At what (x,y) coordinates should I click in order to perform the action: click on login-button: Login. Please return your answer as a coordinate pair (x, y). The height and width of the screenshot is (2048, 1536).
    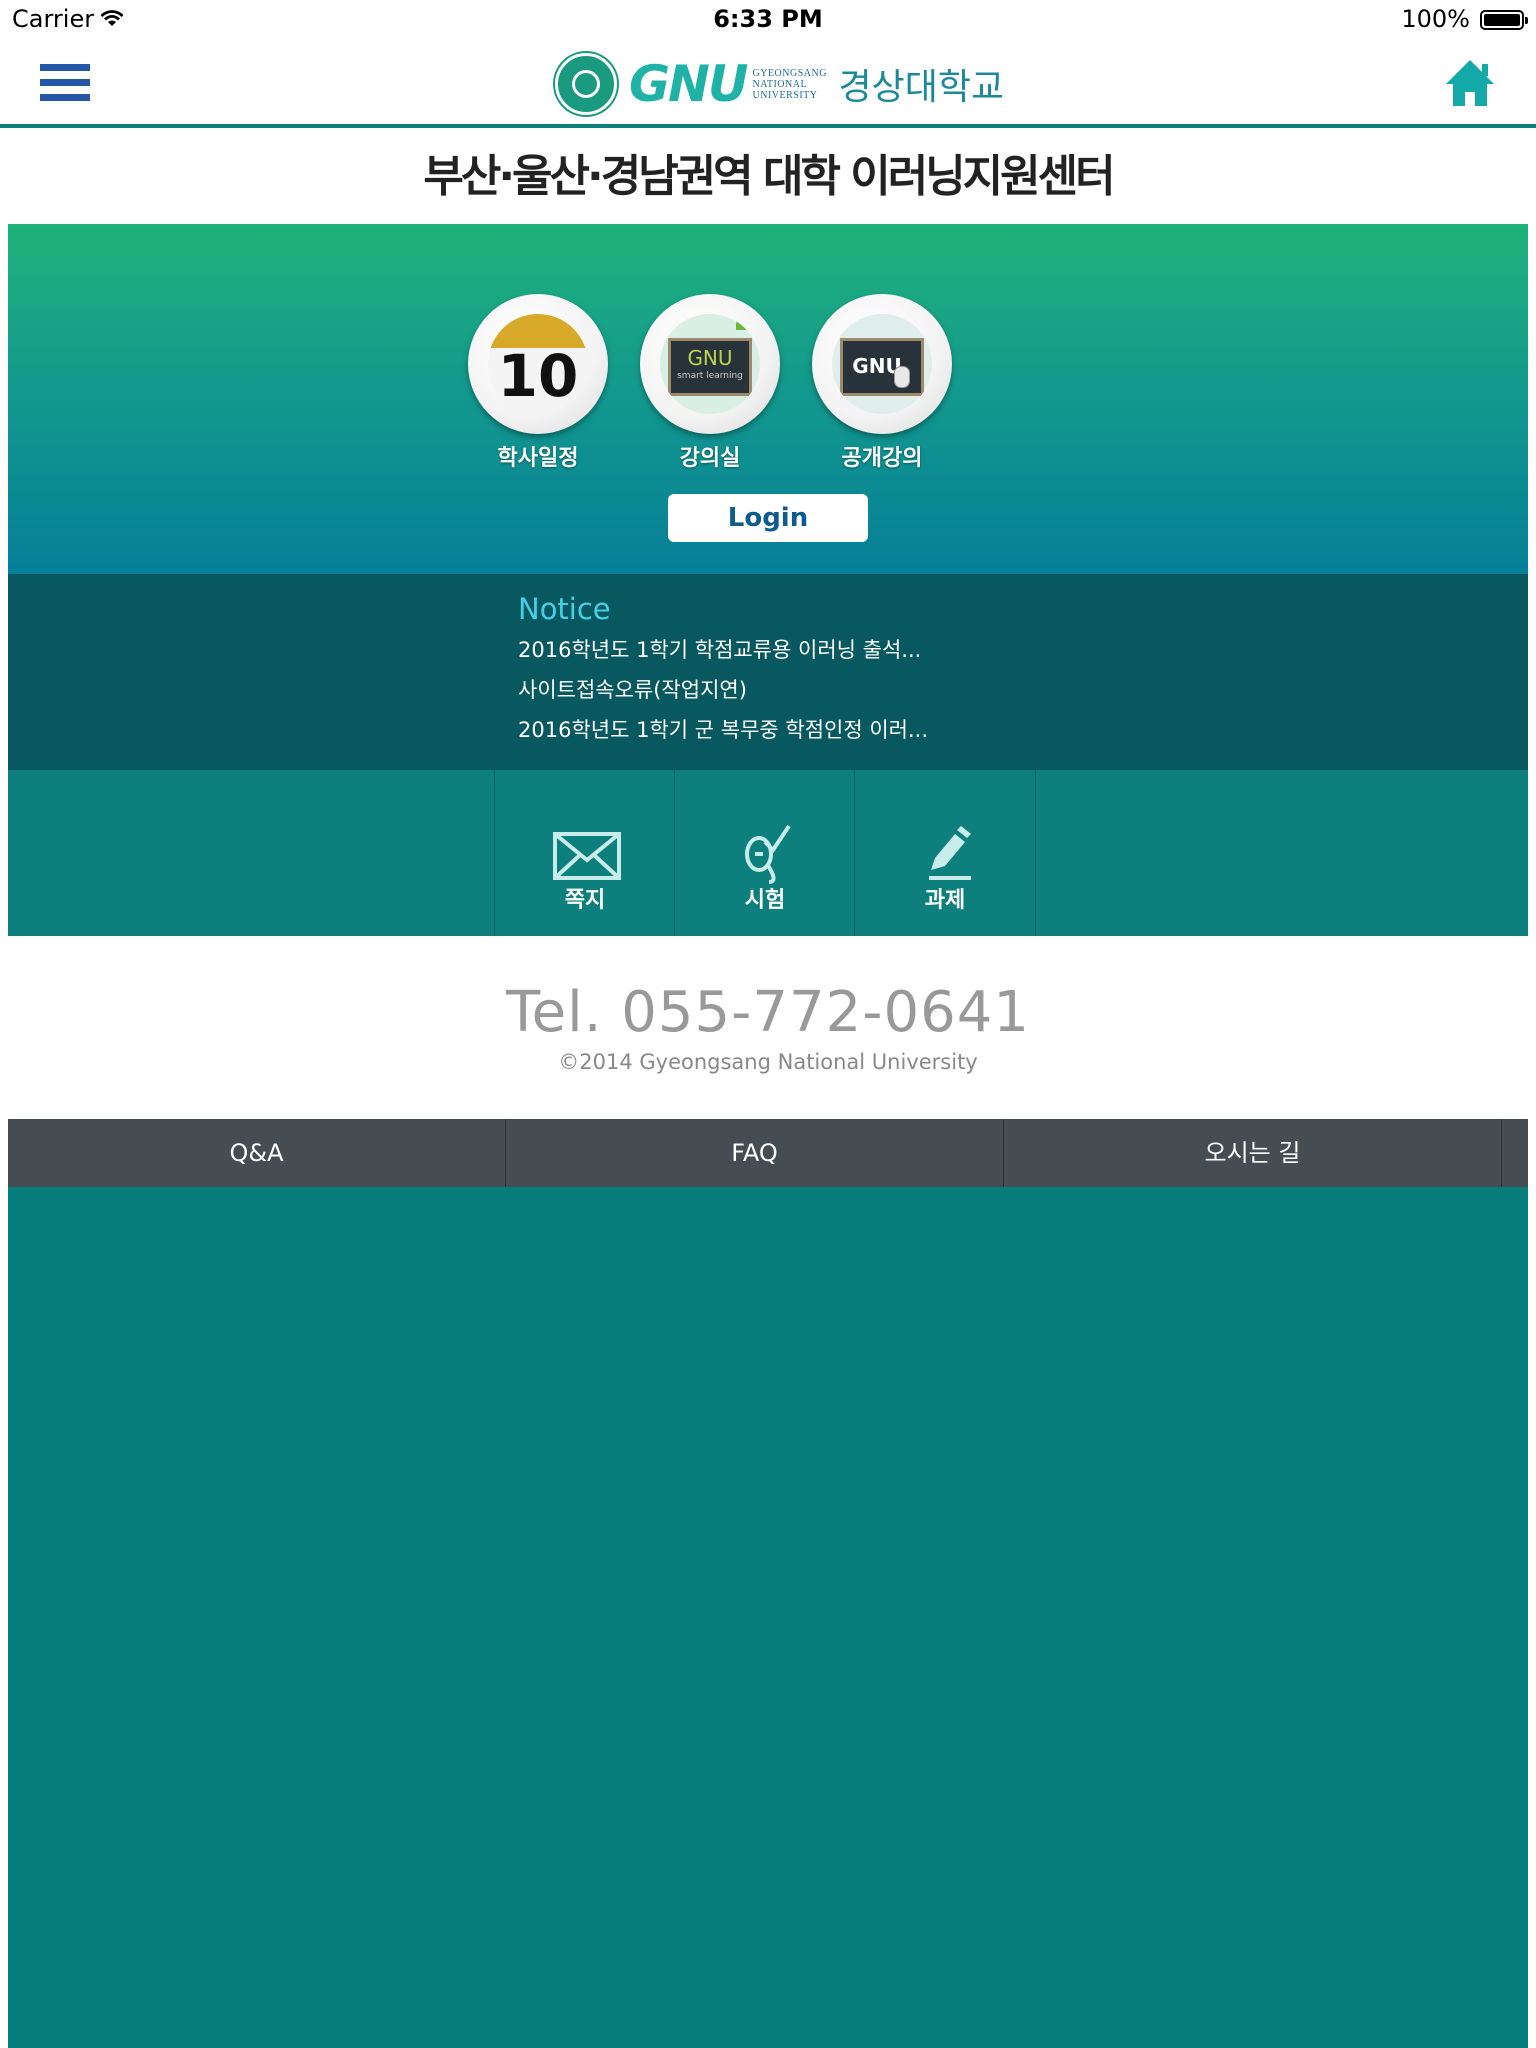
    Looking at the image, I should click on (768, 518).